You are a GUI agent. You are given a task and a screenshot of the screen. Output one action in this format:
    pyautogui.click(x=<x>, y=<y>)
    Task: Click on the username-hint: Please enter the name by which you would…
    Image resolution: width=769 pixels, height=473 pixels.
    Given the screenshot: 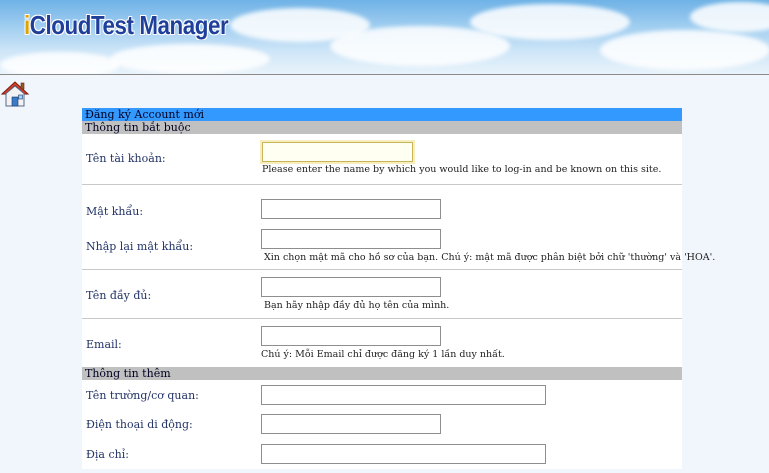 What is the action you would take?
    pyautogui.click(x=462, y=169)
    